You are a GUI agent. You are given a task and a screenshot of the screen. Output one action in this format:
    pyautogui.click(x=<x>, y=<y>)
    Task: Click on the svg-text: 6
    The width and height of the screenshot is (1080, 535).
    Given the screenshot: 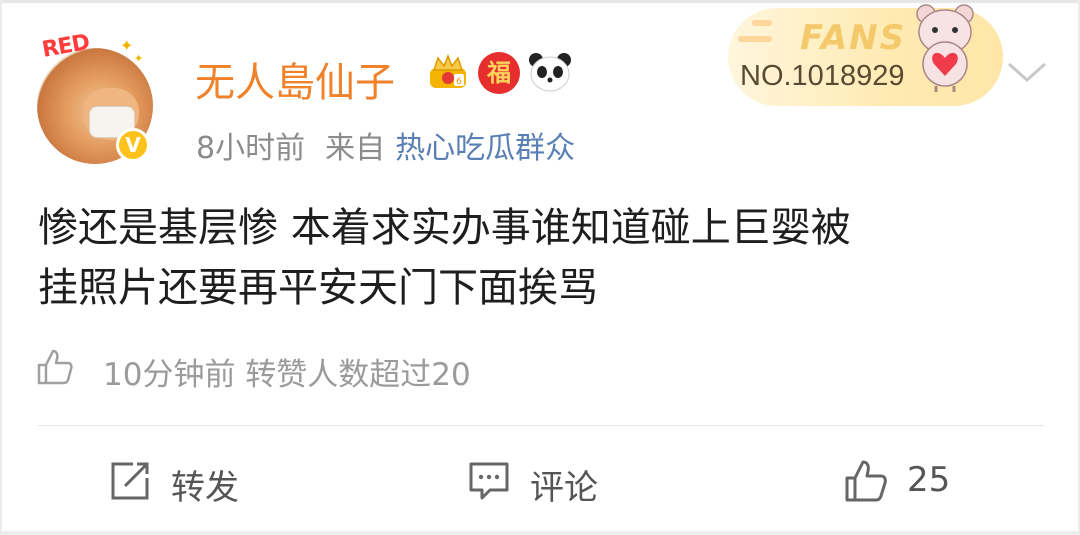 What is the action you would take?
    pyautogui.click(x=459, y=82)
    